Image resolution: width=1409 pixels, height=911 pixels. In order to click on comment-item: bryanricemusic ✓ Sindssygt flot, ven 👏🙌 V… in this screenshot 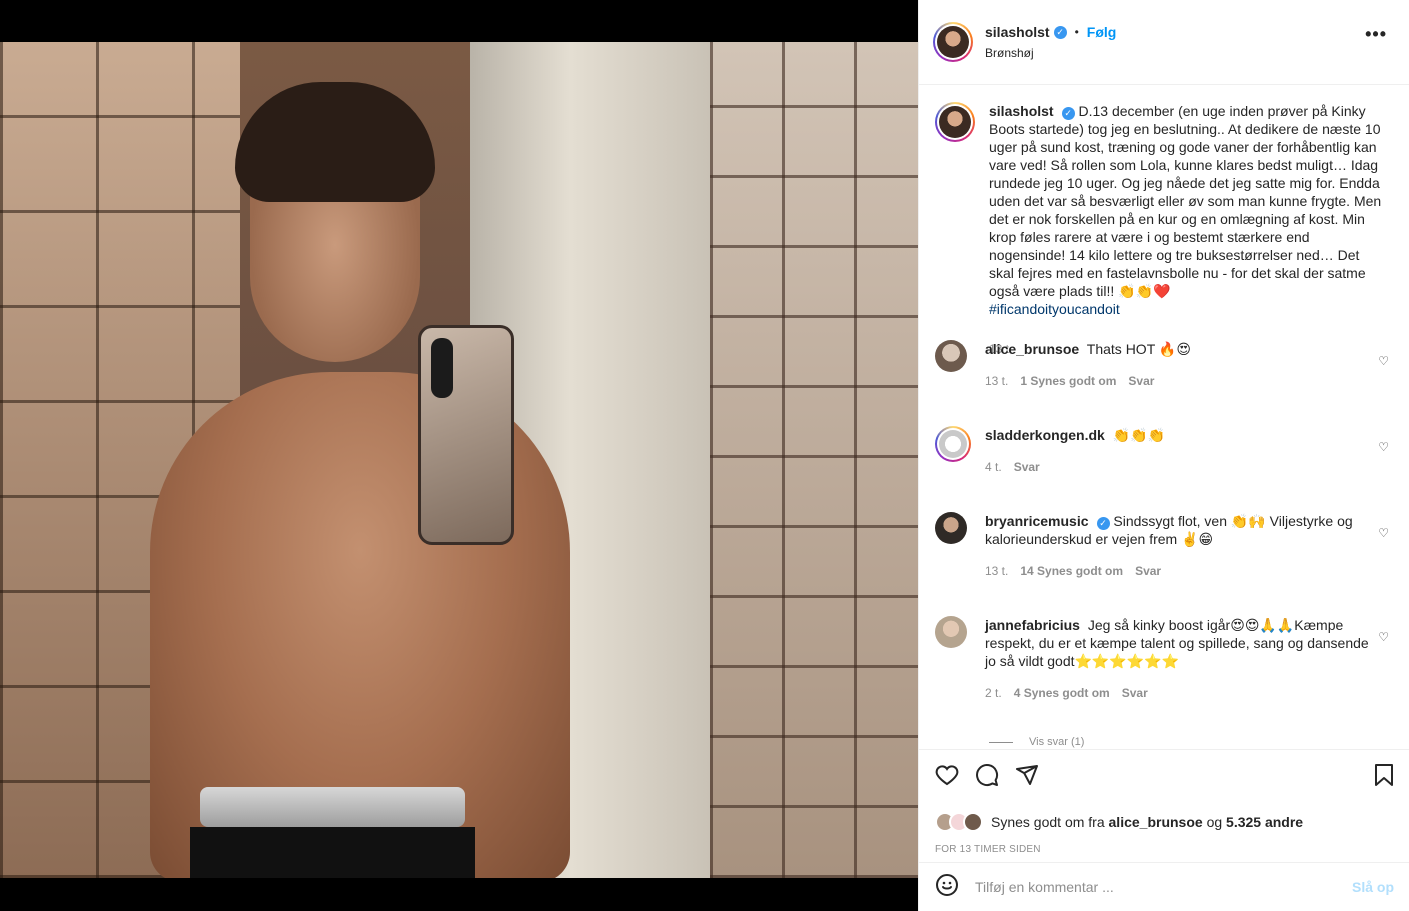, I will do `click(1165, 546)`.